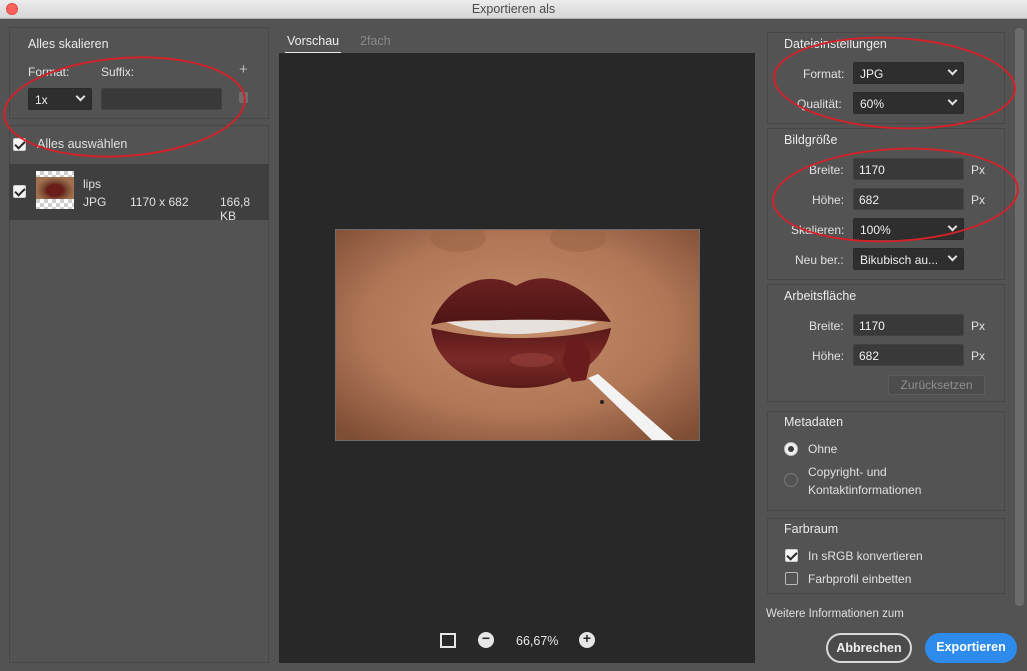 This screenshot has width=1027, height=671. Describe the element at coordinates (139, 193) in the screenshot. I see `asset-row: lips JPG 1170 x 682 166,8 KB` at that location.